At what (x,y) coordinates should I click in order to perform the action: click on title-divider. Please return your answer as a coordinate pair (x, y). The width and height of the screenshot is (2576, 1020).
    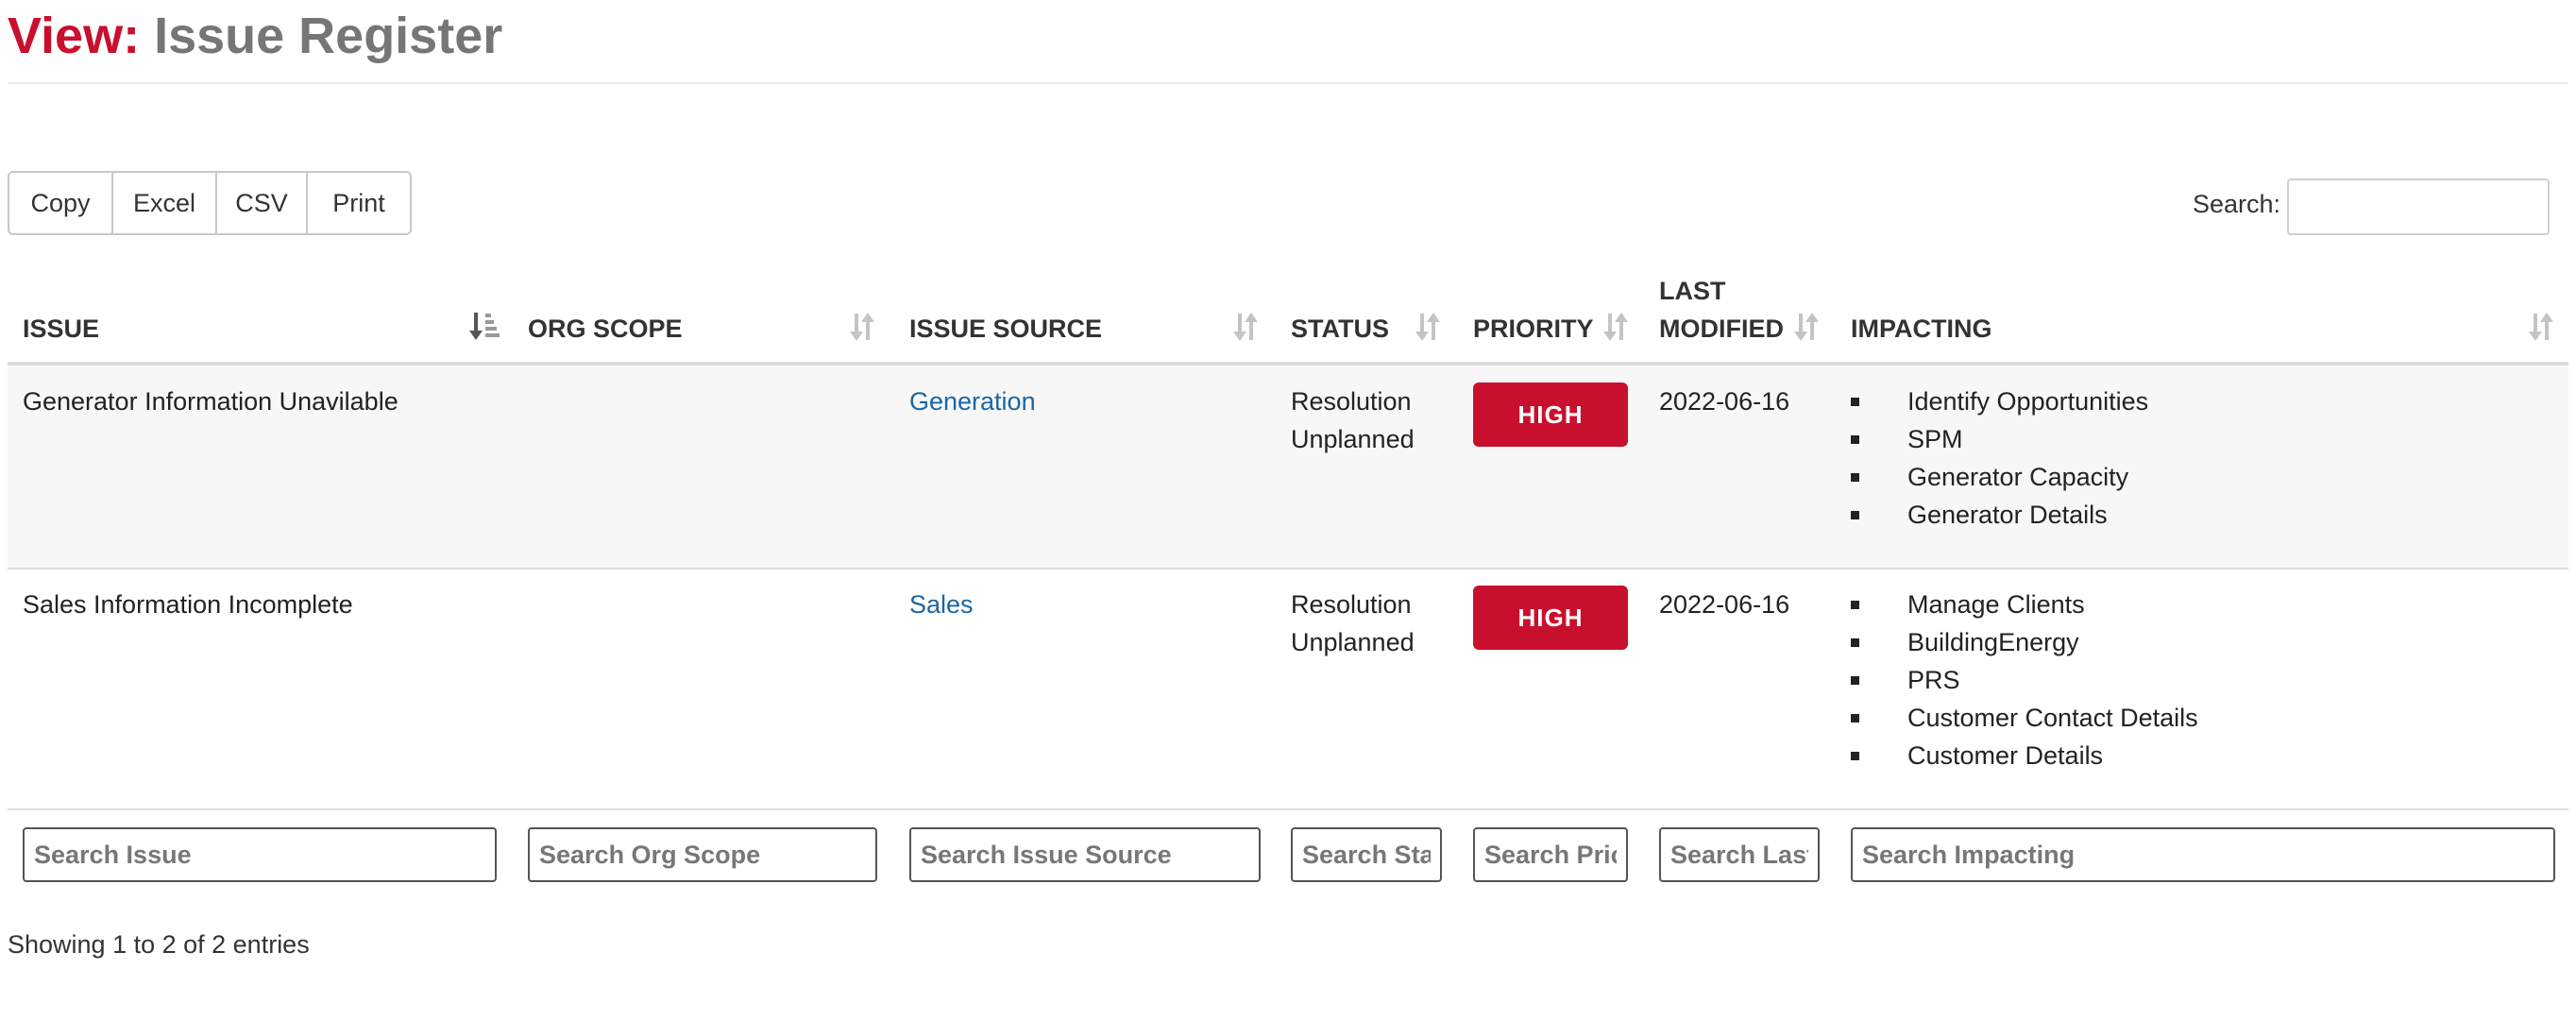
    Looking at the image, I should click on (1288, 83).